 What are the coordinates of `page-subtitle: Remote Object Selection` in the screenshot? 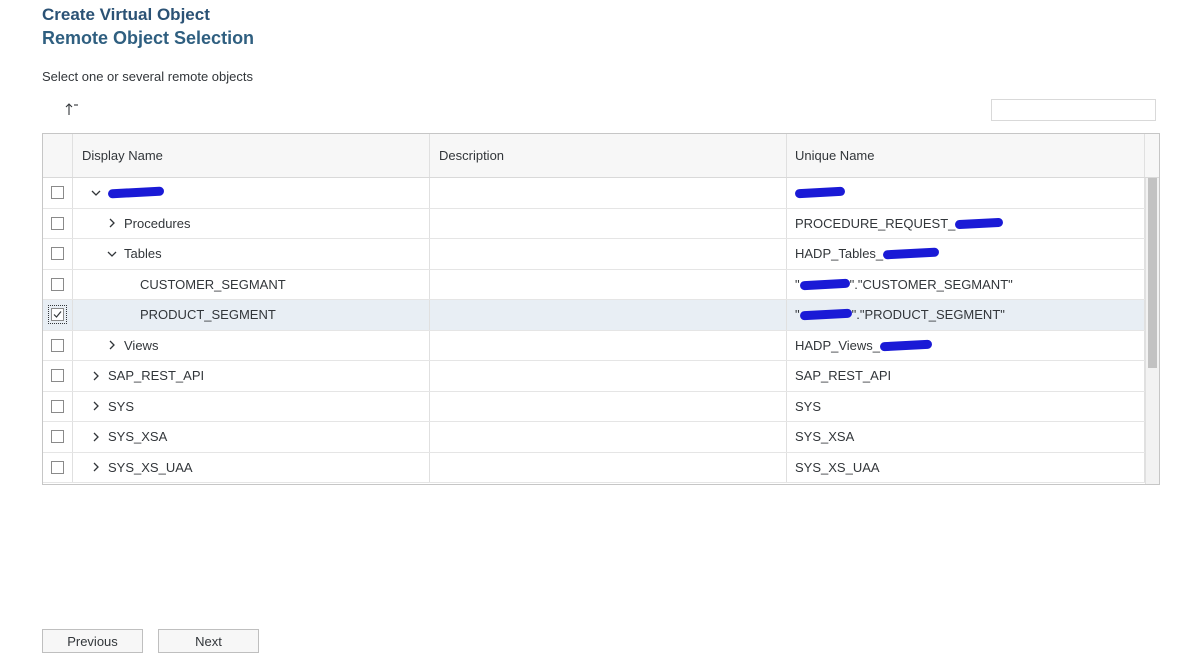 It's located at (148, 38).